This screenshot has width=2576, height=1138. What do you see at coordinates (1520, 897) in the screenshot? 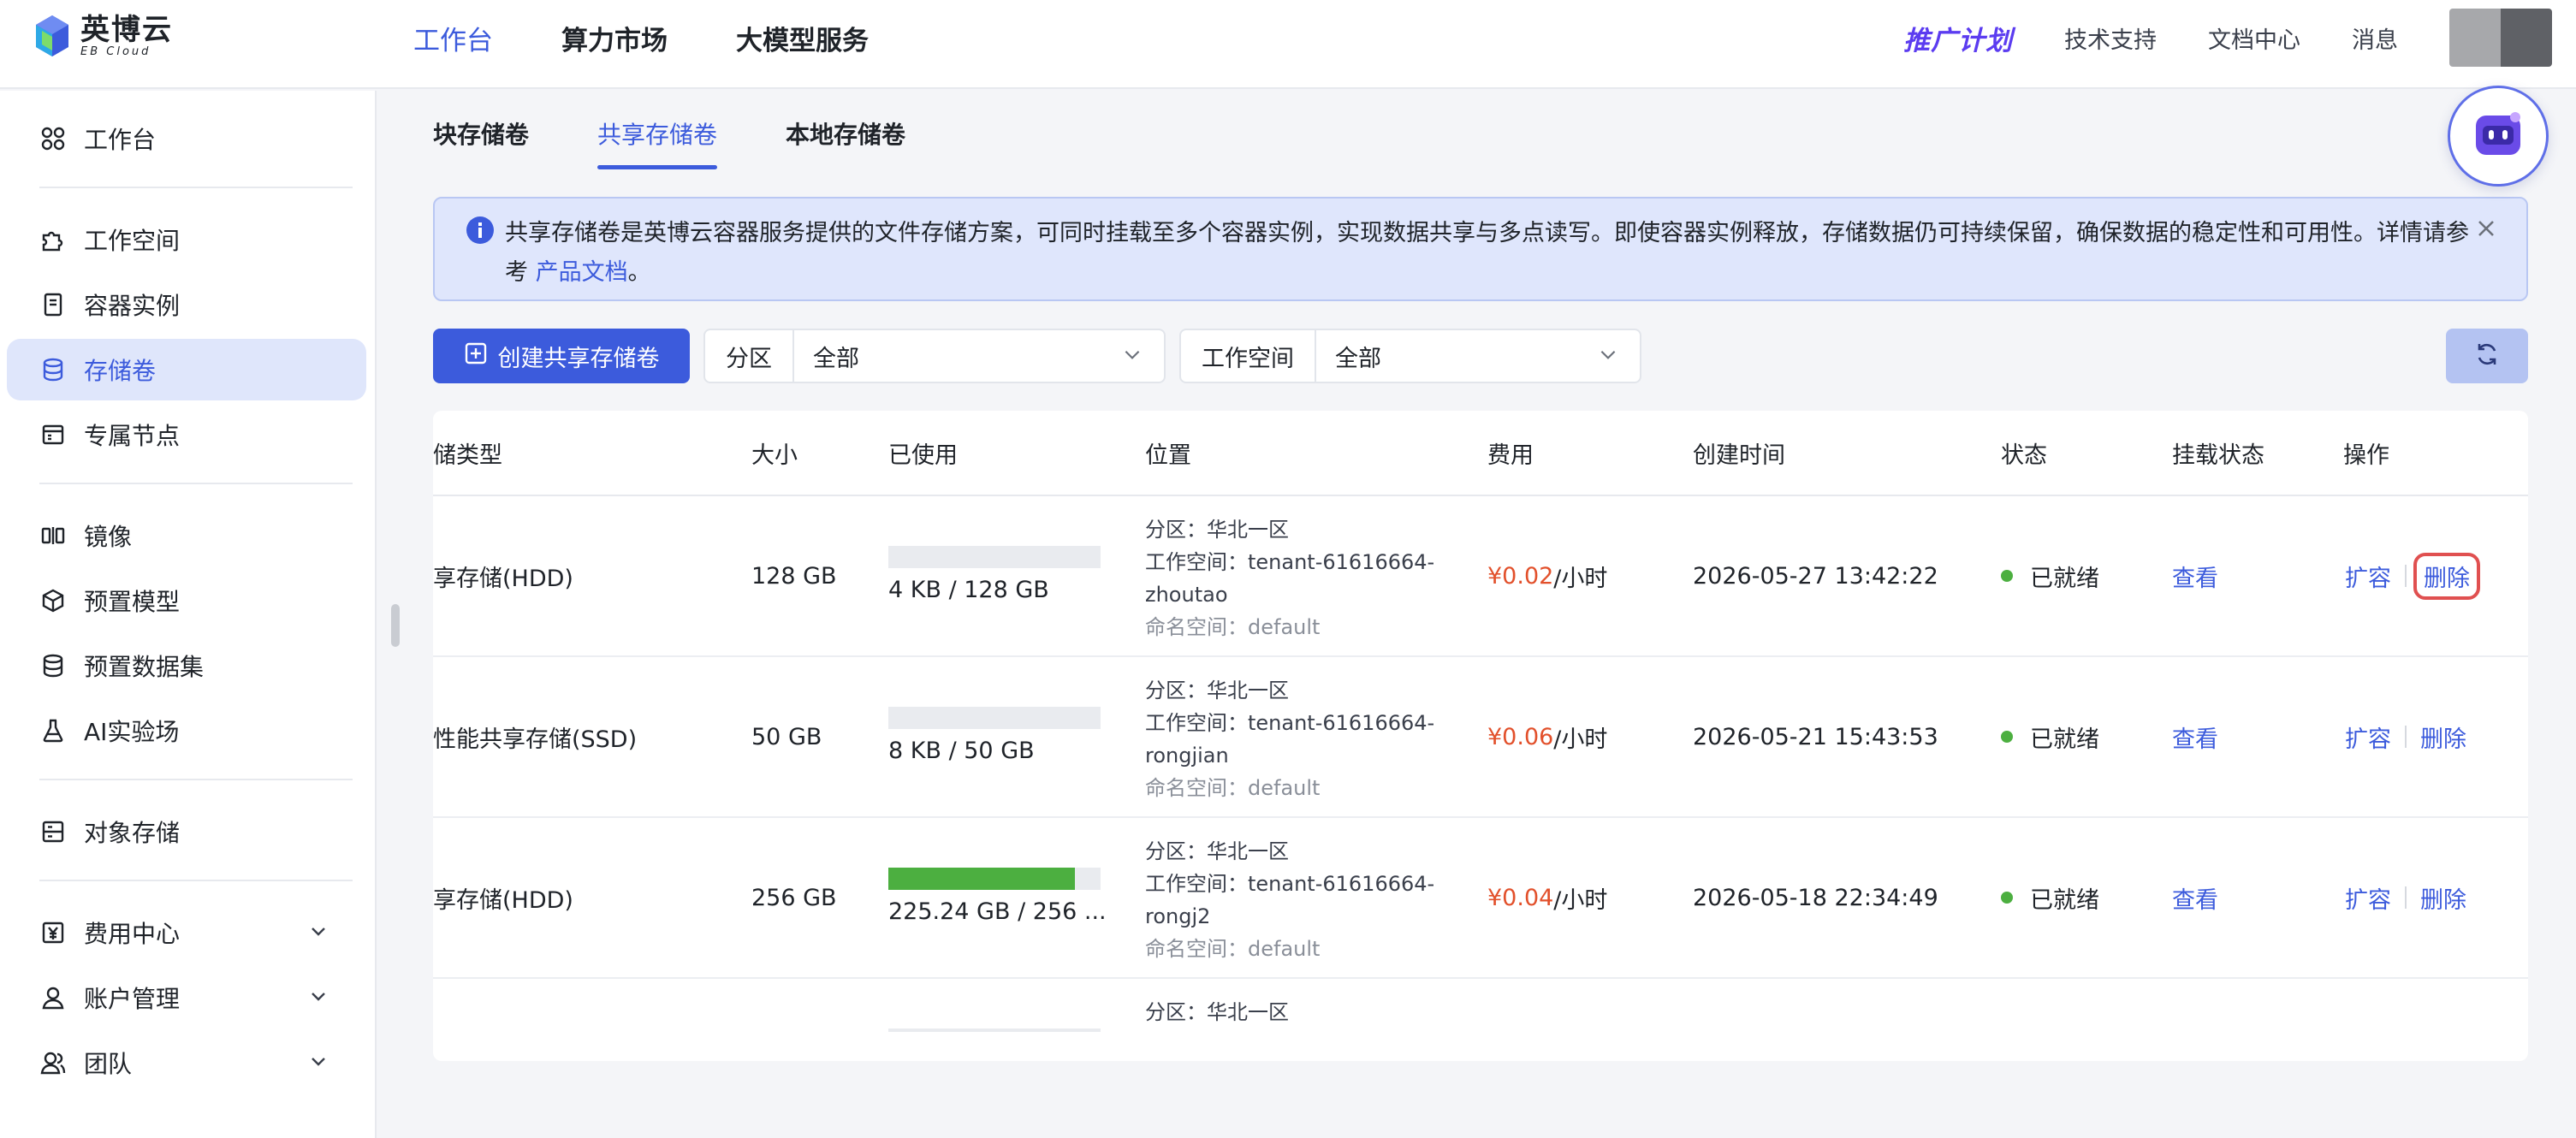
I see `price-value: ¥0.04` at bounding box center [1520, 897].